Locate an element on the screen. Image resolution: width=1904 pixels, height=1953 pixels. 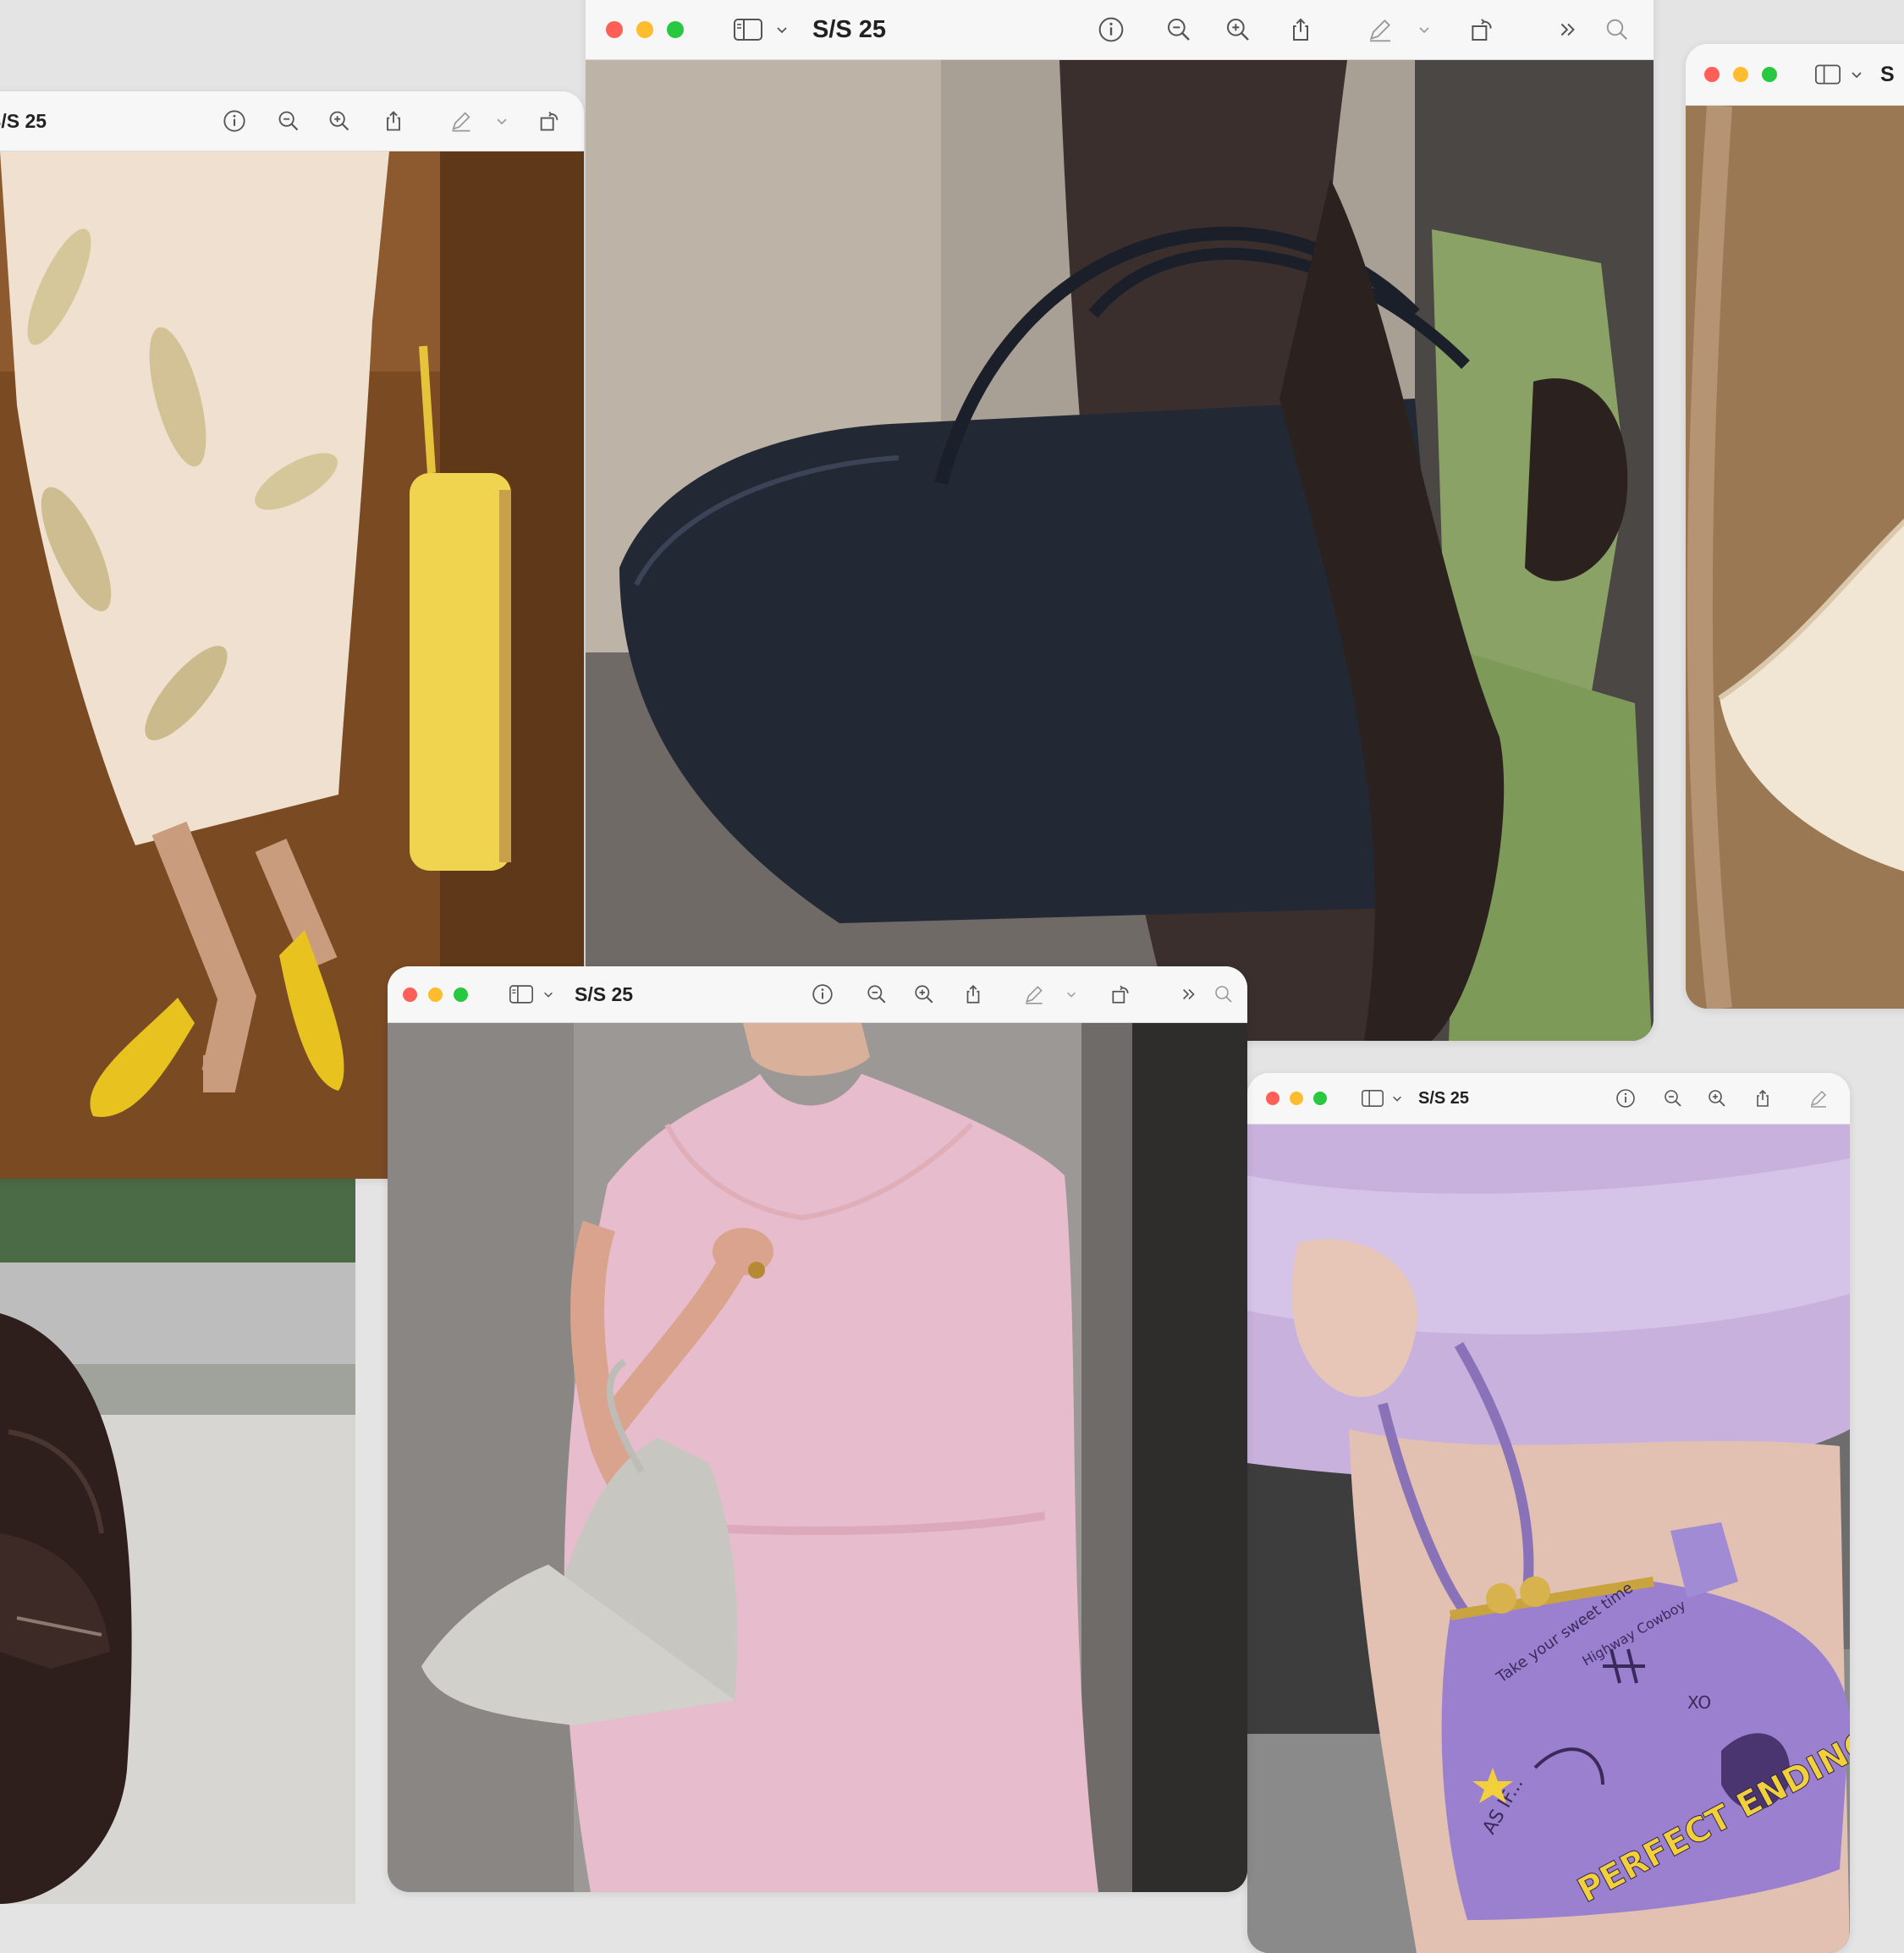
bag-writing-phrase-4: XO is located at coordinates (1699, 1702).